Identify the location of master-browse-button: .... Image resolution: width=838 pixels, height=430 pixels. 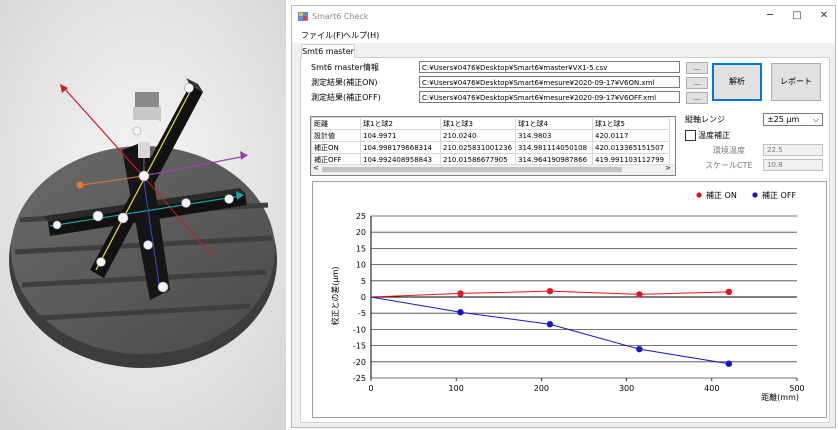
(697, 68).